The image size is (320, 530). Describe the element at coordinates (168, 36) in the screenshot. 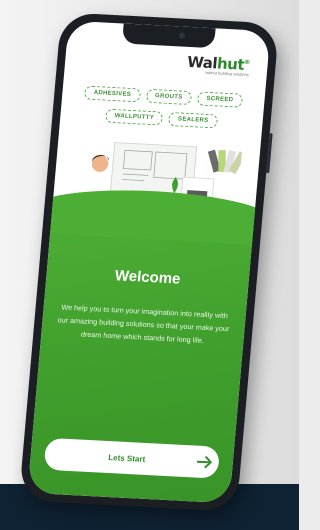

I see `notch` at that location.